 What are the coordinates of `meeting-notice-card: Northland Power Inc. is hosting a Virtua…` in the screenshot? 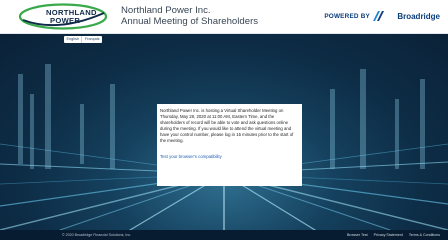 It's located at (229, 145).